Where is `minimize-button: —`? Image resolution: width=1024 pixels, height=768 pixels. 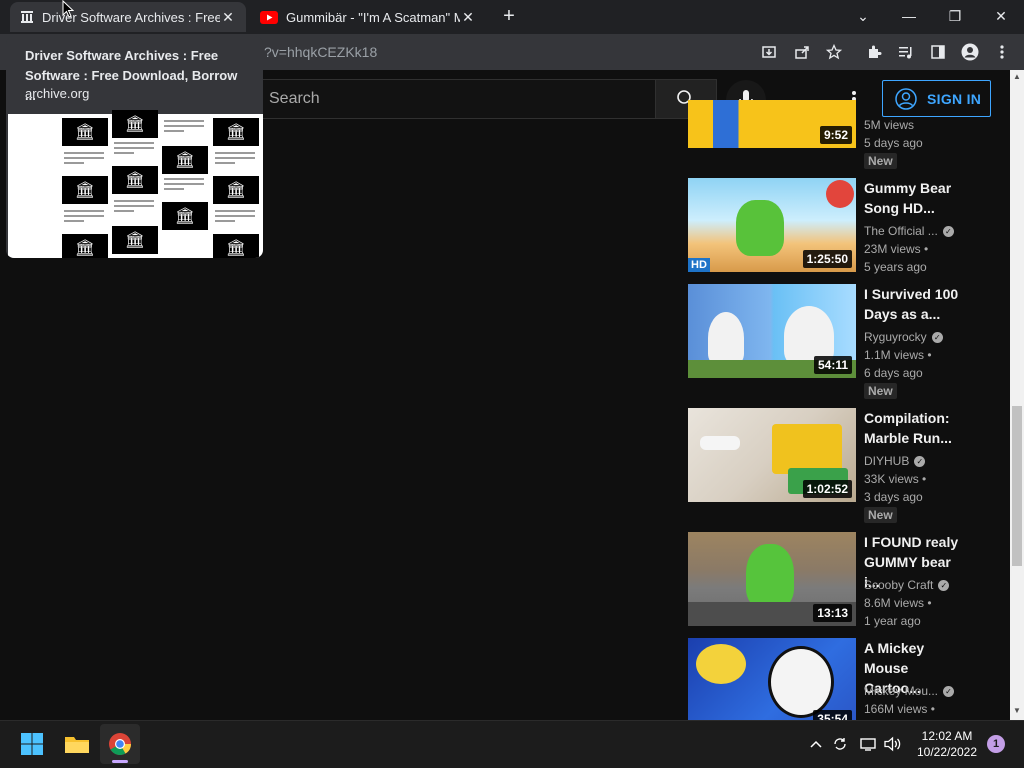 minimize-button: — is located at coordinates (909, 16).